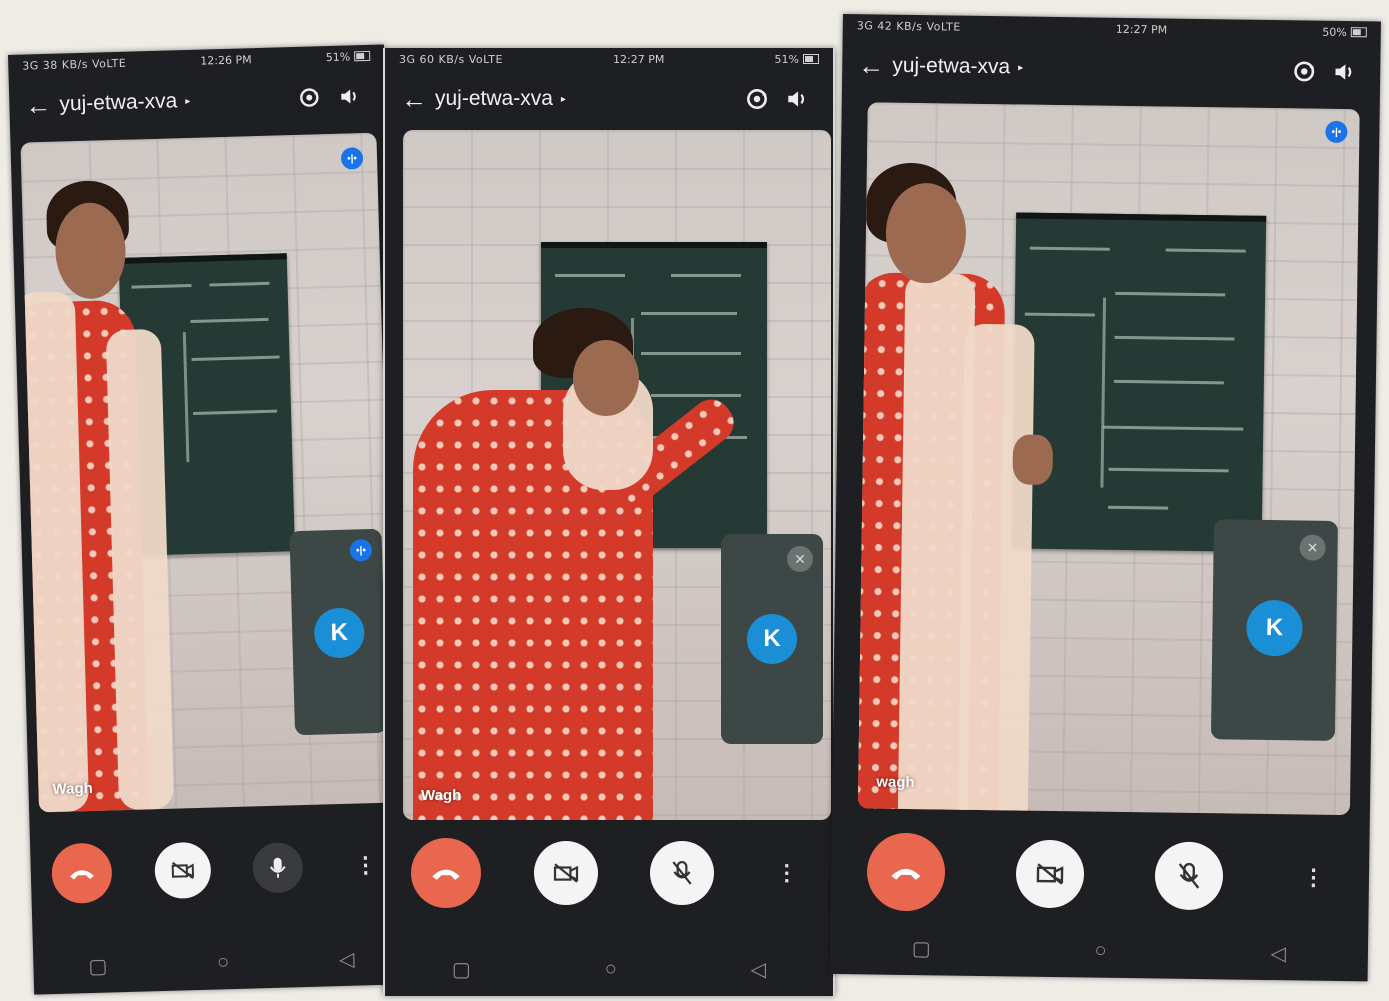 This screenshot has width=1389, height=1001. I want to click on microphone-icon, so click(278, 867).